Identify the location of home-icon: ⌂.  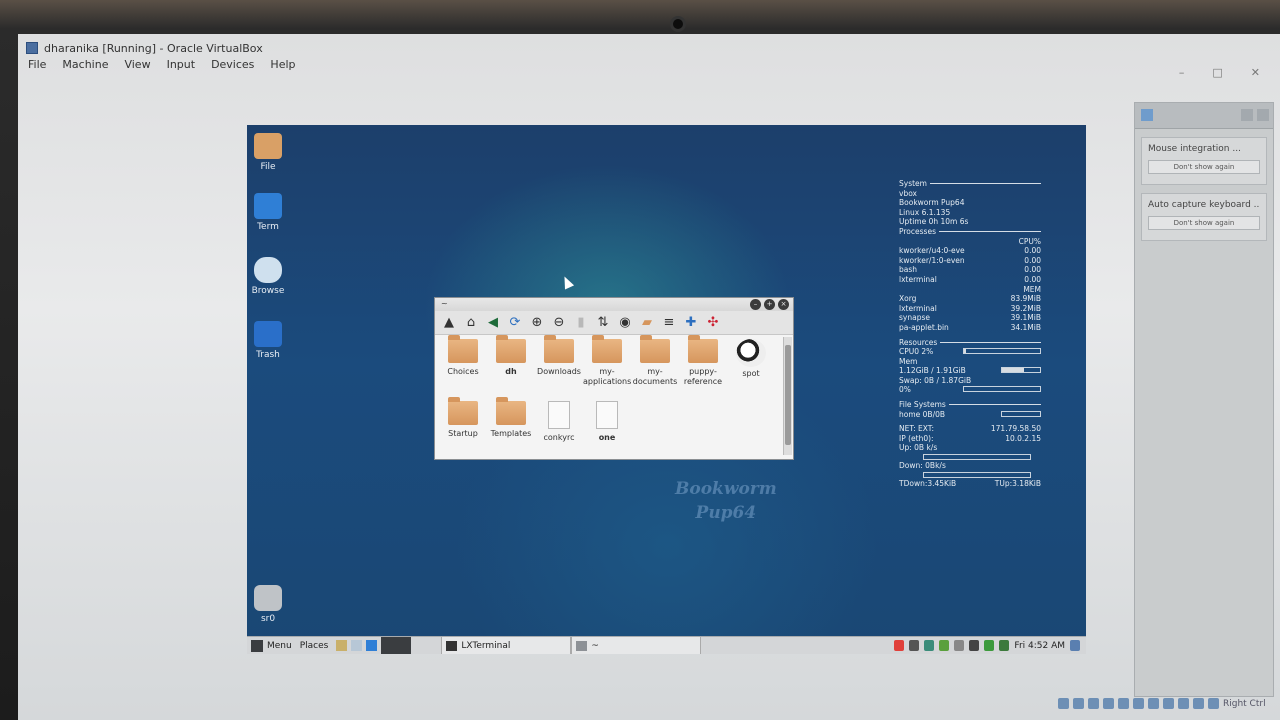
(471, 323).